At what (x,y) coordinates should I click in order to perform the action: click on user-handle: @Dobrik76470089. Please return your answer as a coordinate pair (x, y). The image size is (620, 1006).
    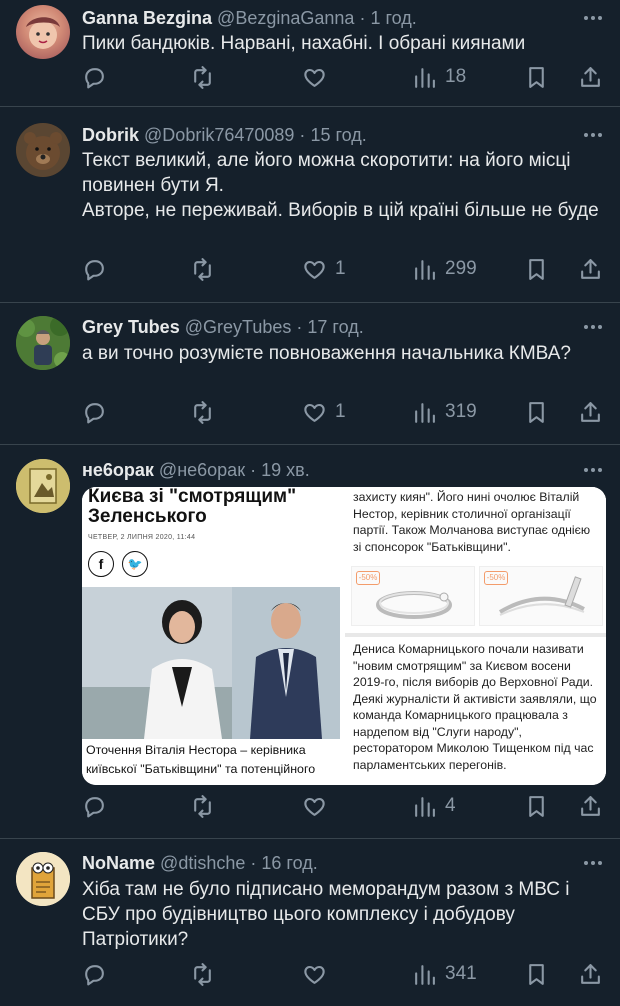
    Looking at the image, I should click on (219, 135).